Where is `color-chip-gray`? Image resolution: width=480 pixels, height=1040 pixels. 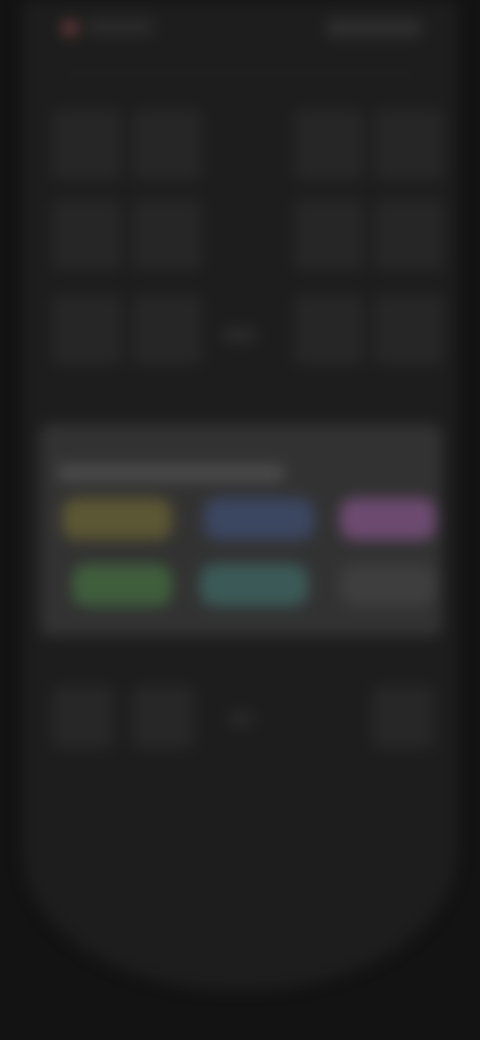
color-chip-gray is located at coordinates (388, 585).